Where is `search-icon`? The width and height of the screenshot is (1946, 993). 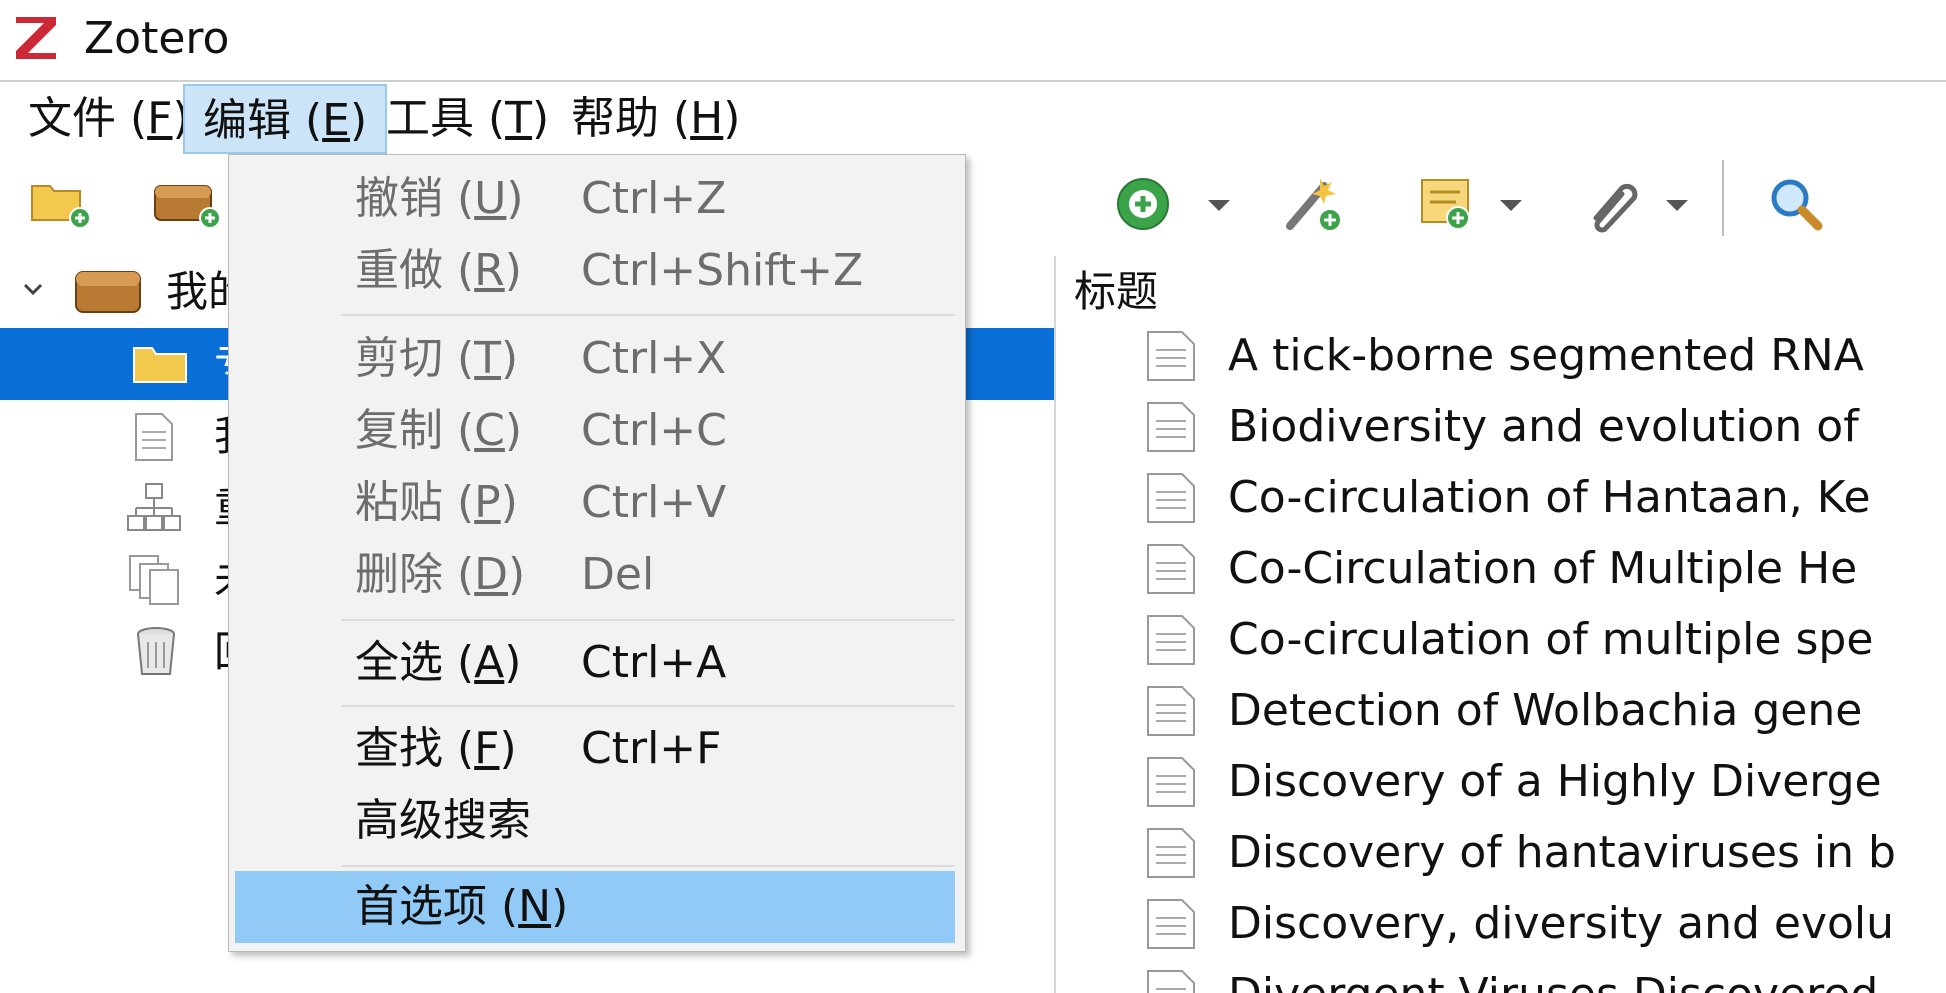 search-icon is located at coordinates (1796, 204).